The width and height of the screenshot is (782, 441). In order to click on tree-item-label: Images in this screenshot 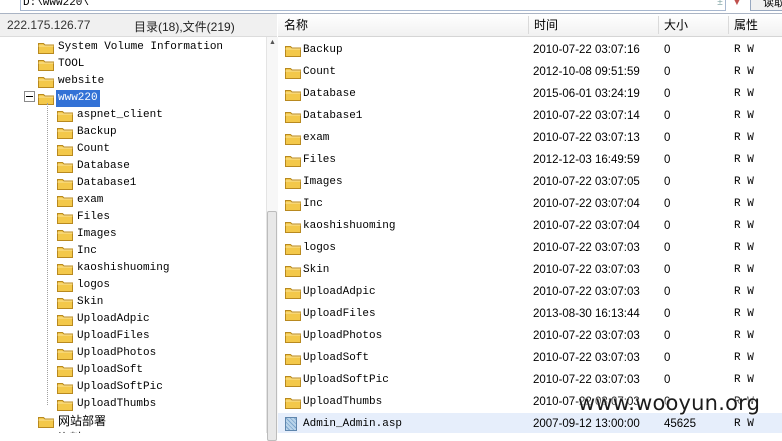, I will do `click(97, 234)`.